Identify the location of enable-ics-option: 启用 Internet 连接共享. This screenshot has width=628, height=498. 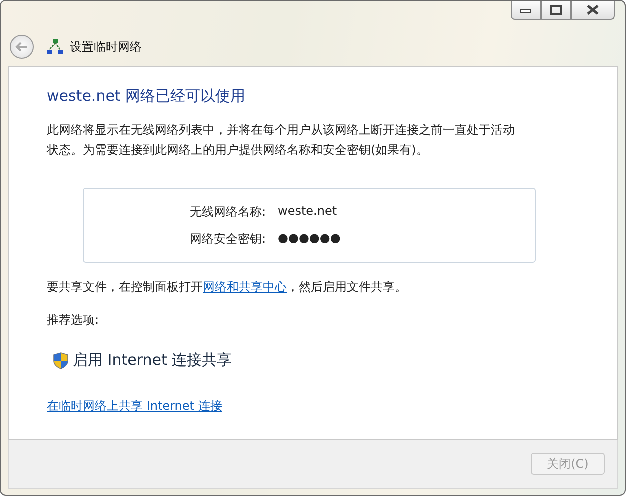
(152, 360).